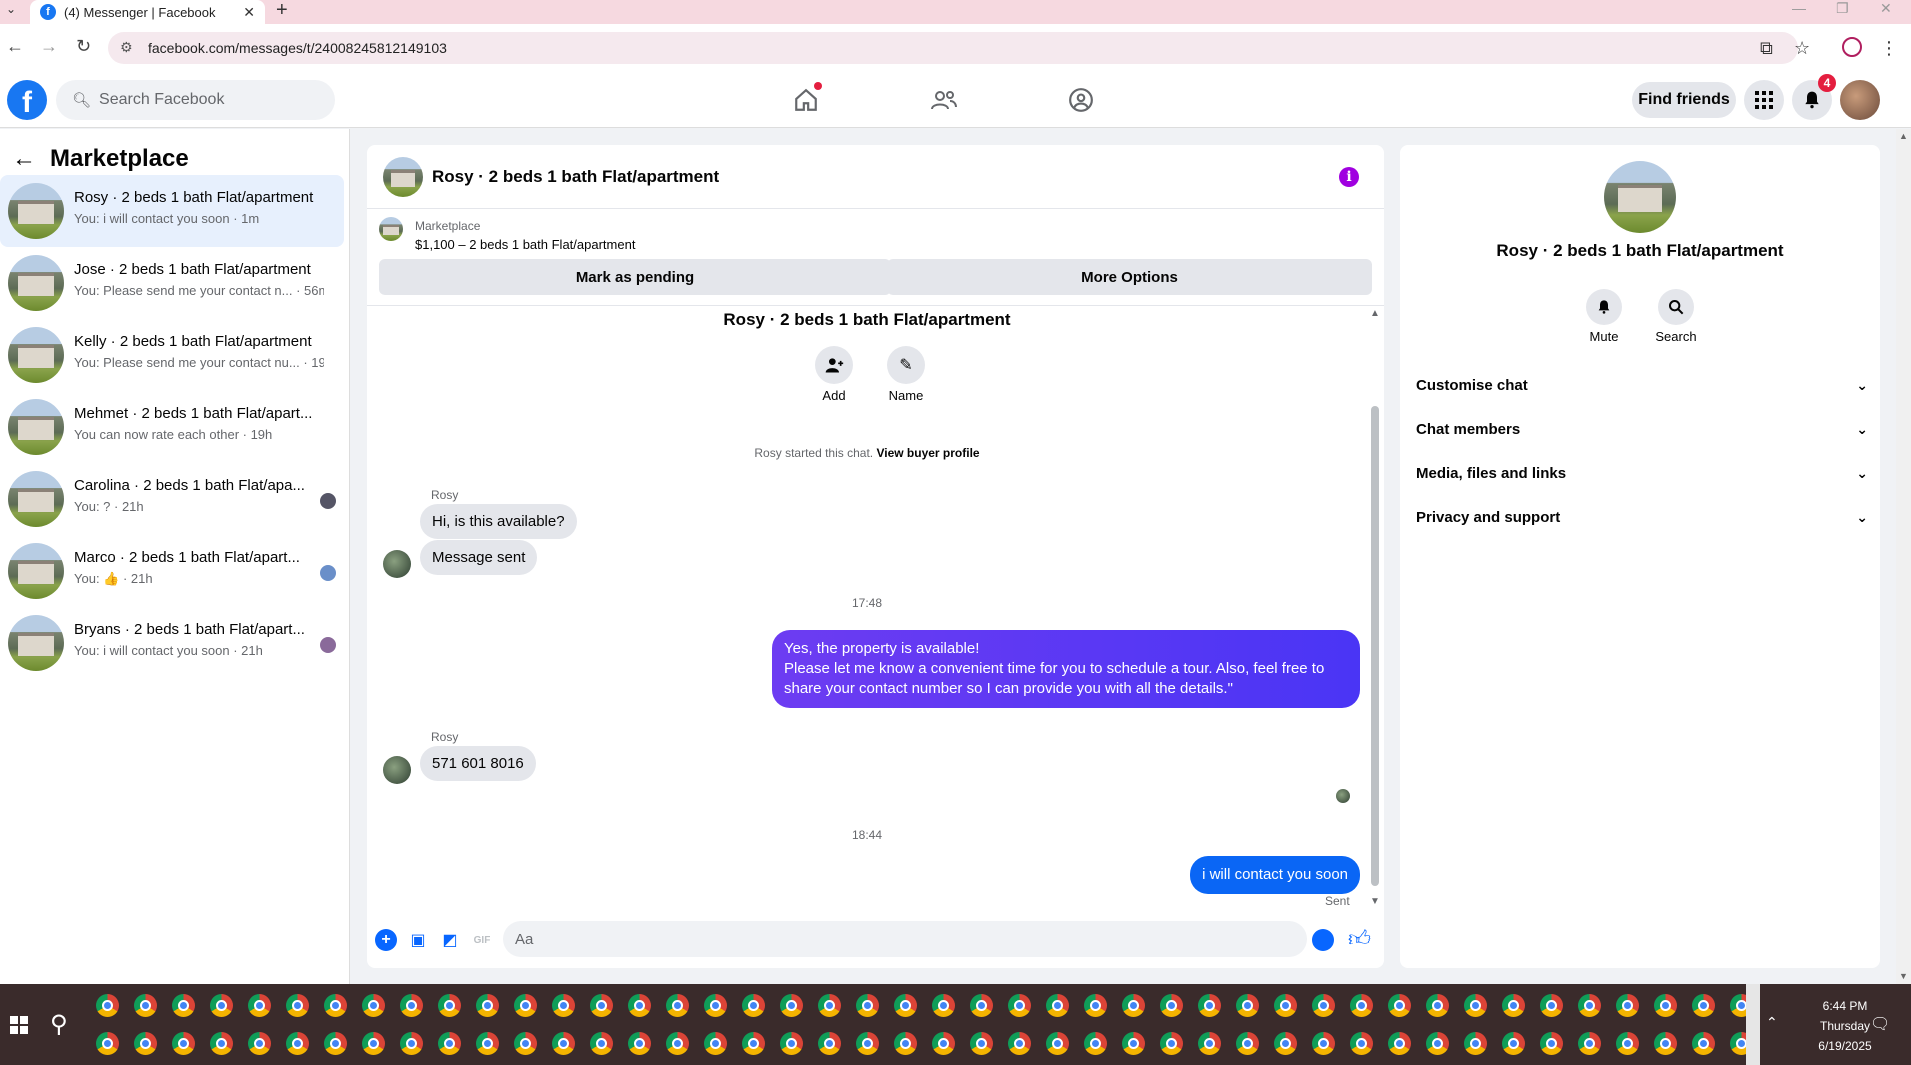 The height and width of the screenshot is (1065, 1911). Describe the element at coordinates (1349, 177) in the screenshot. I see `info-icon: i` at that location.